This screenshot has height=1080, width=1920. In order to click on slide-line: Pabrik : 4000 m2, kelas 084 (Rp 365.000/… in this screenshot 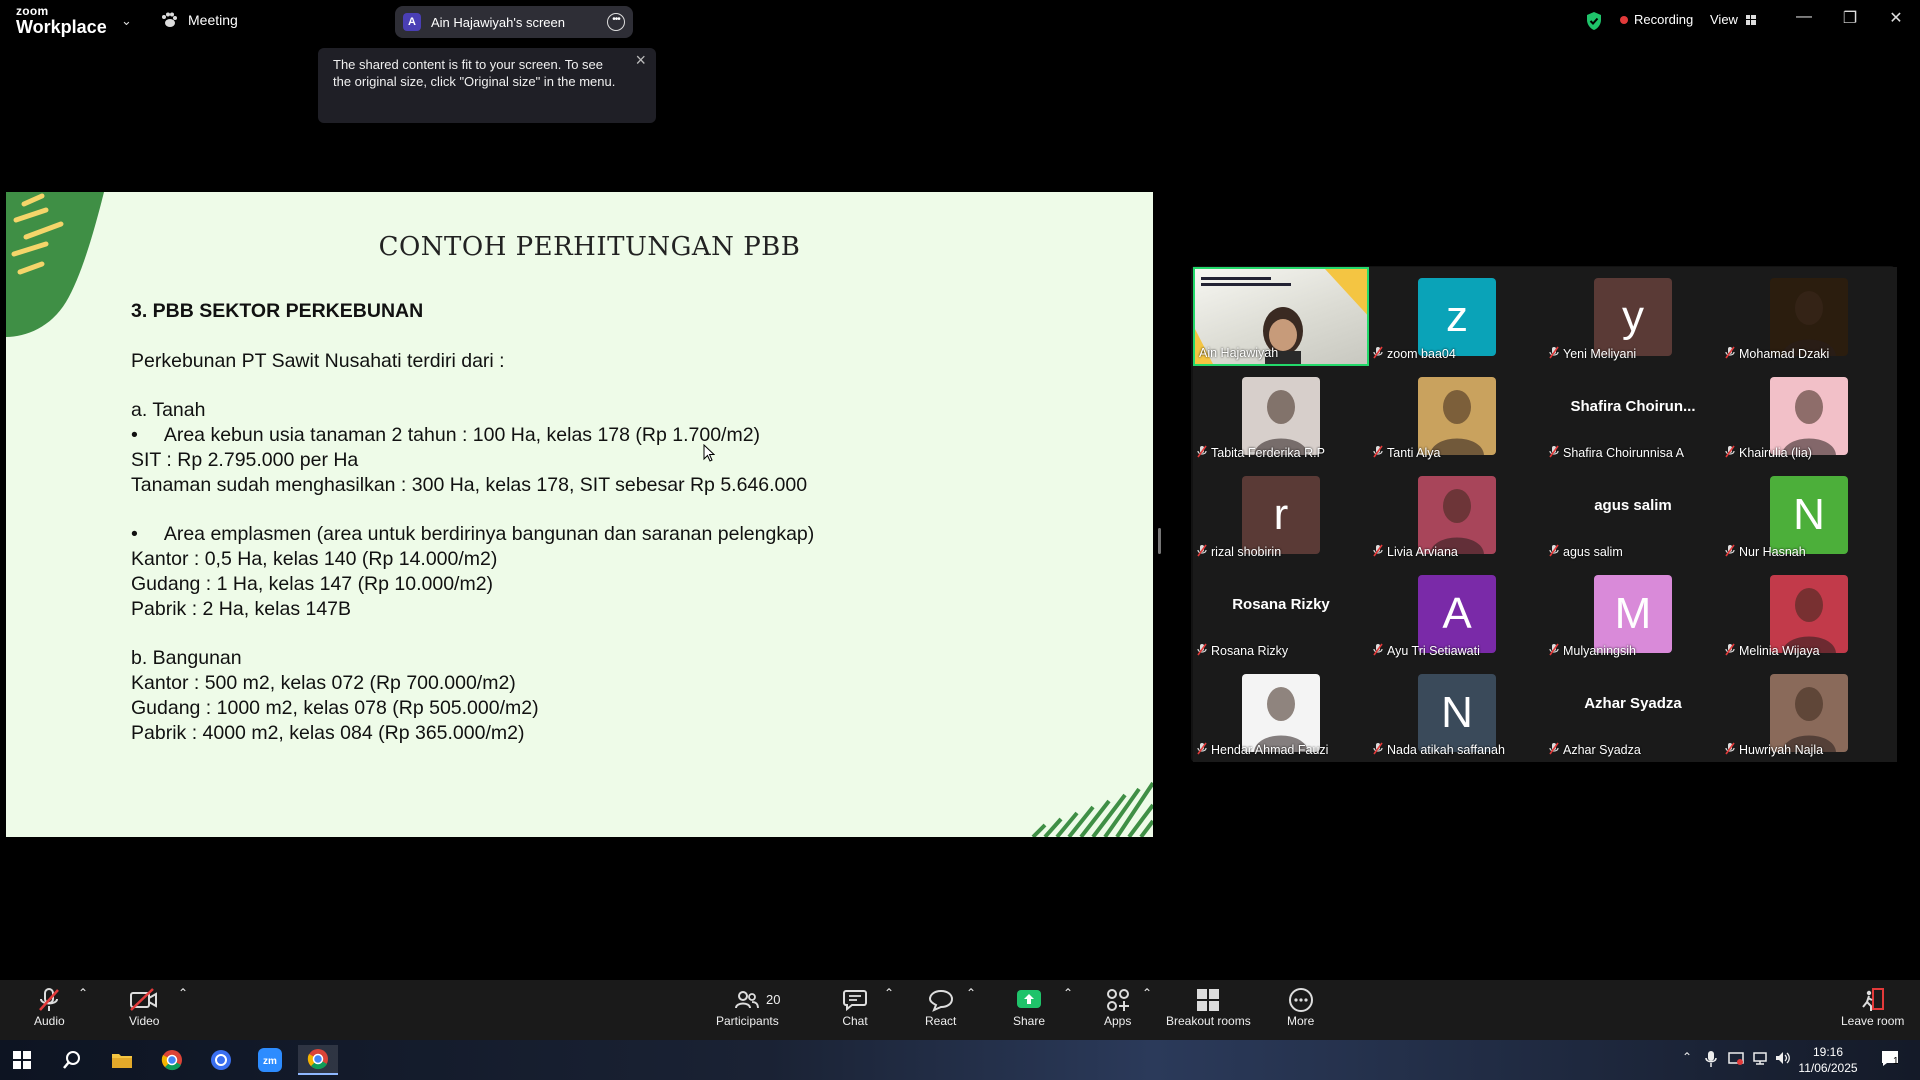, I will do `click(328, 732)`.